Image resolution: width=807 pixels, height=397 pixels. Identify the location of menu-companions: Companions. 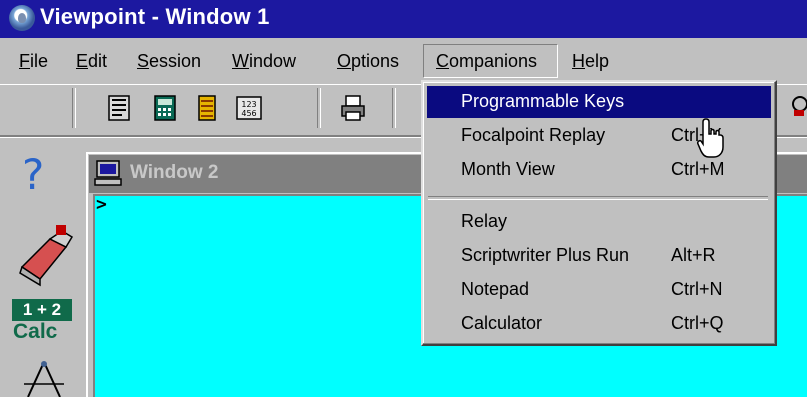
(486, 61).